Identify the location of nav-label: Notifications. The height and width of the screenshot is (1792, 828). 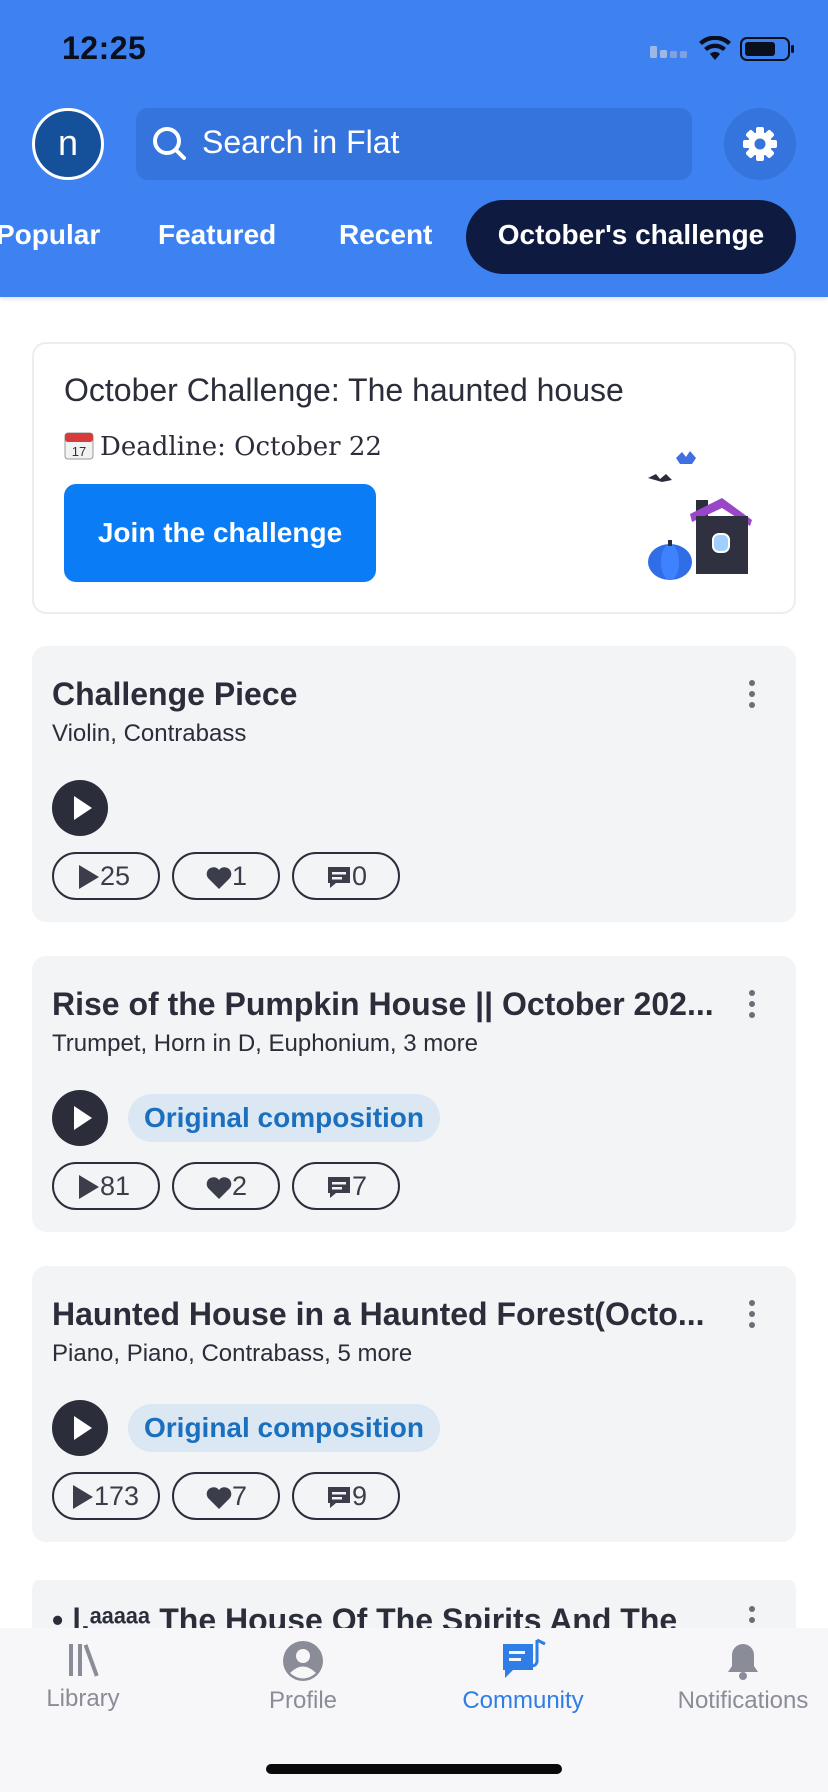
(743, 1700).